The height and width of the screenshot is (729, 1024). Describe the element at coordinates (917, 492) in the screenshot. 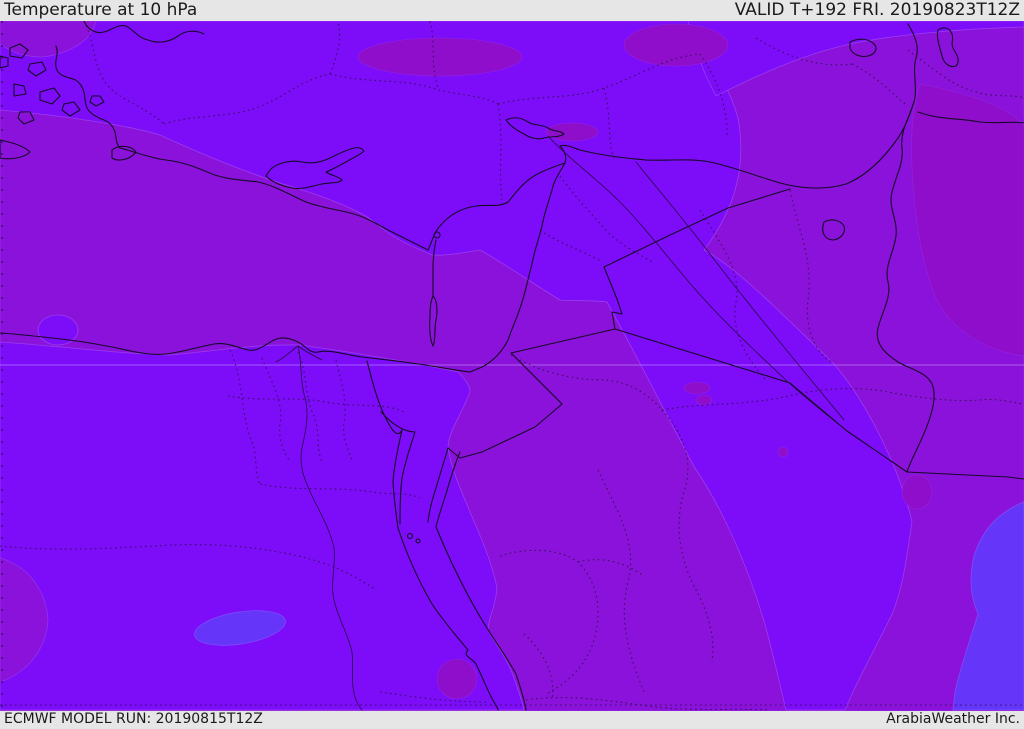

I see `fill-dark-blob-gulf` at that location.